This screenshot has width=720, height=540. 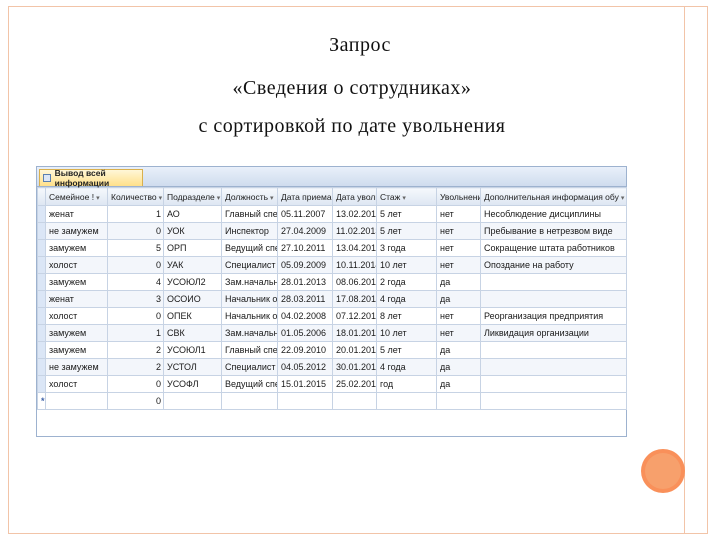 I want to click on table-cell: 27.04.2009, so click(x=305, y=231).